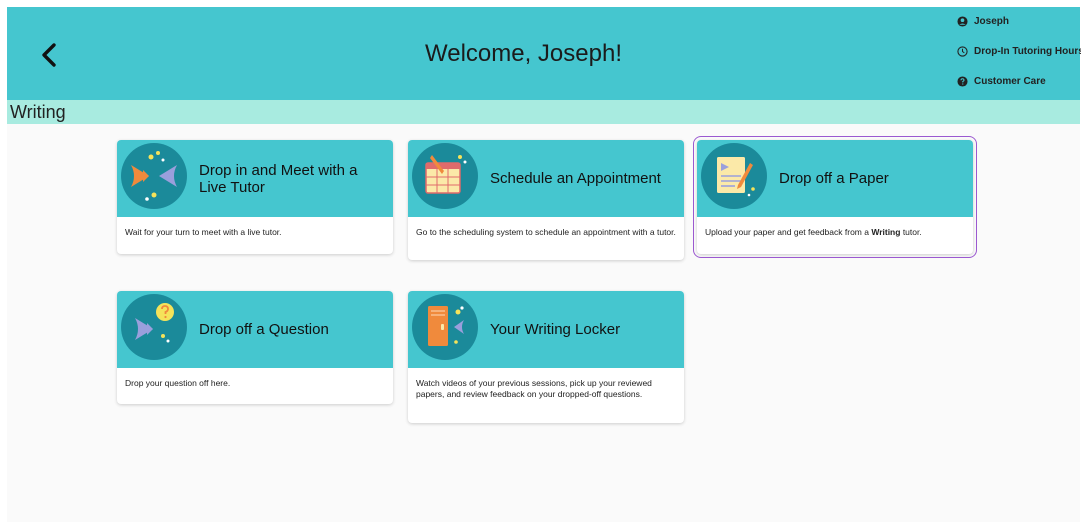  I want to click on card-header: Drop off a Question, so click(255, 329).